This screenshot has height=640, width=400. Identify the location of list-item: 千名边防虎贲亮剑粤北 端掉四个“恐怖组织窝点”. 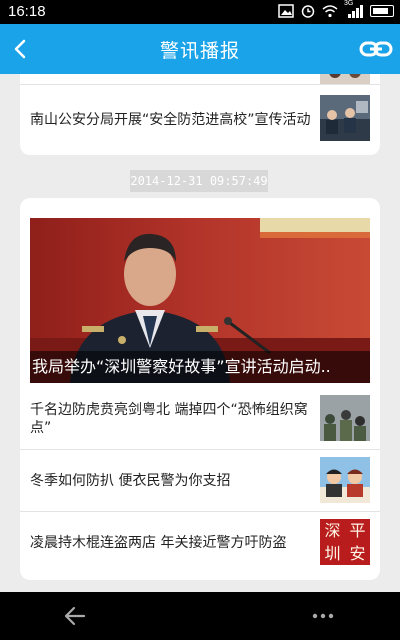
(200, 419).